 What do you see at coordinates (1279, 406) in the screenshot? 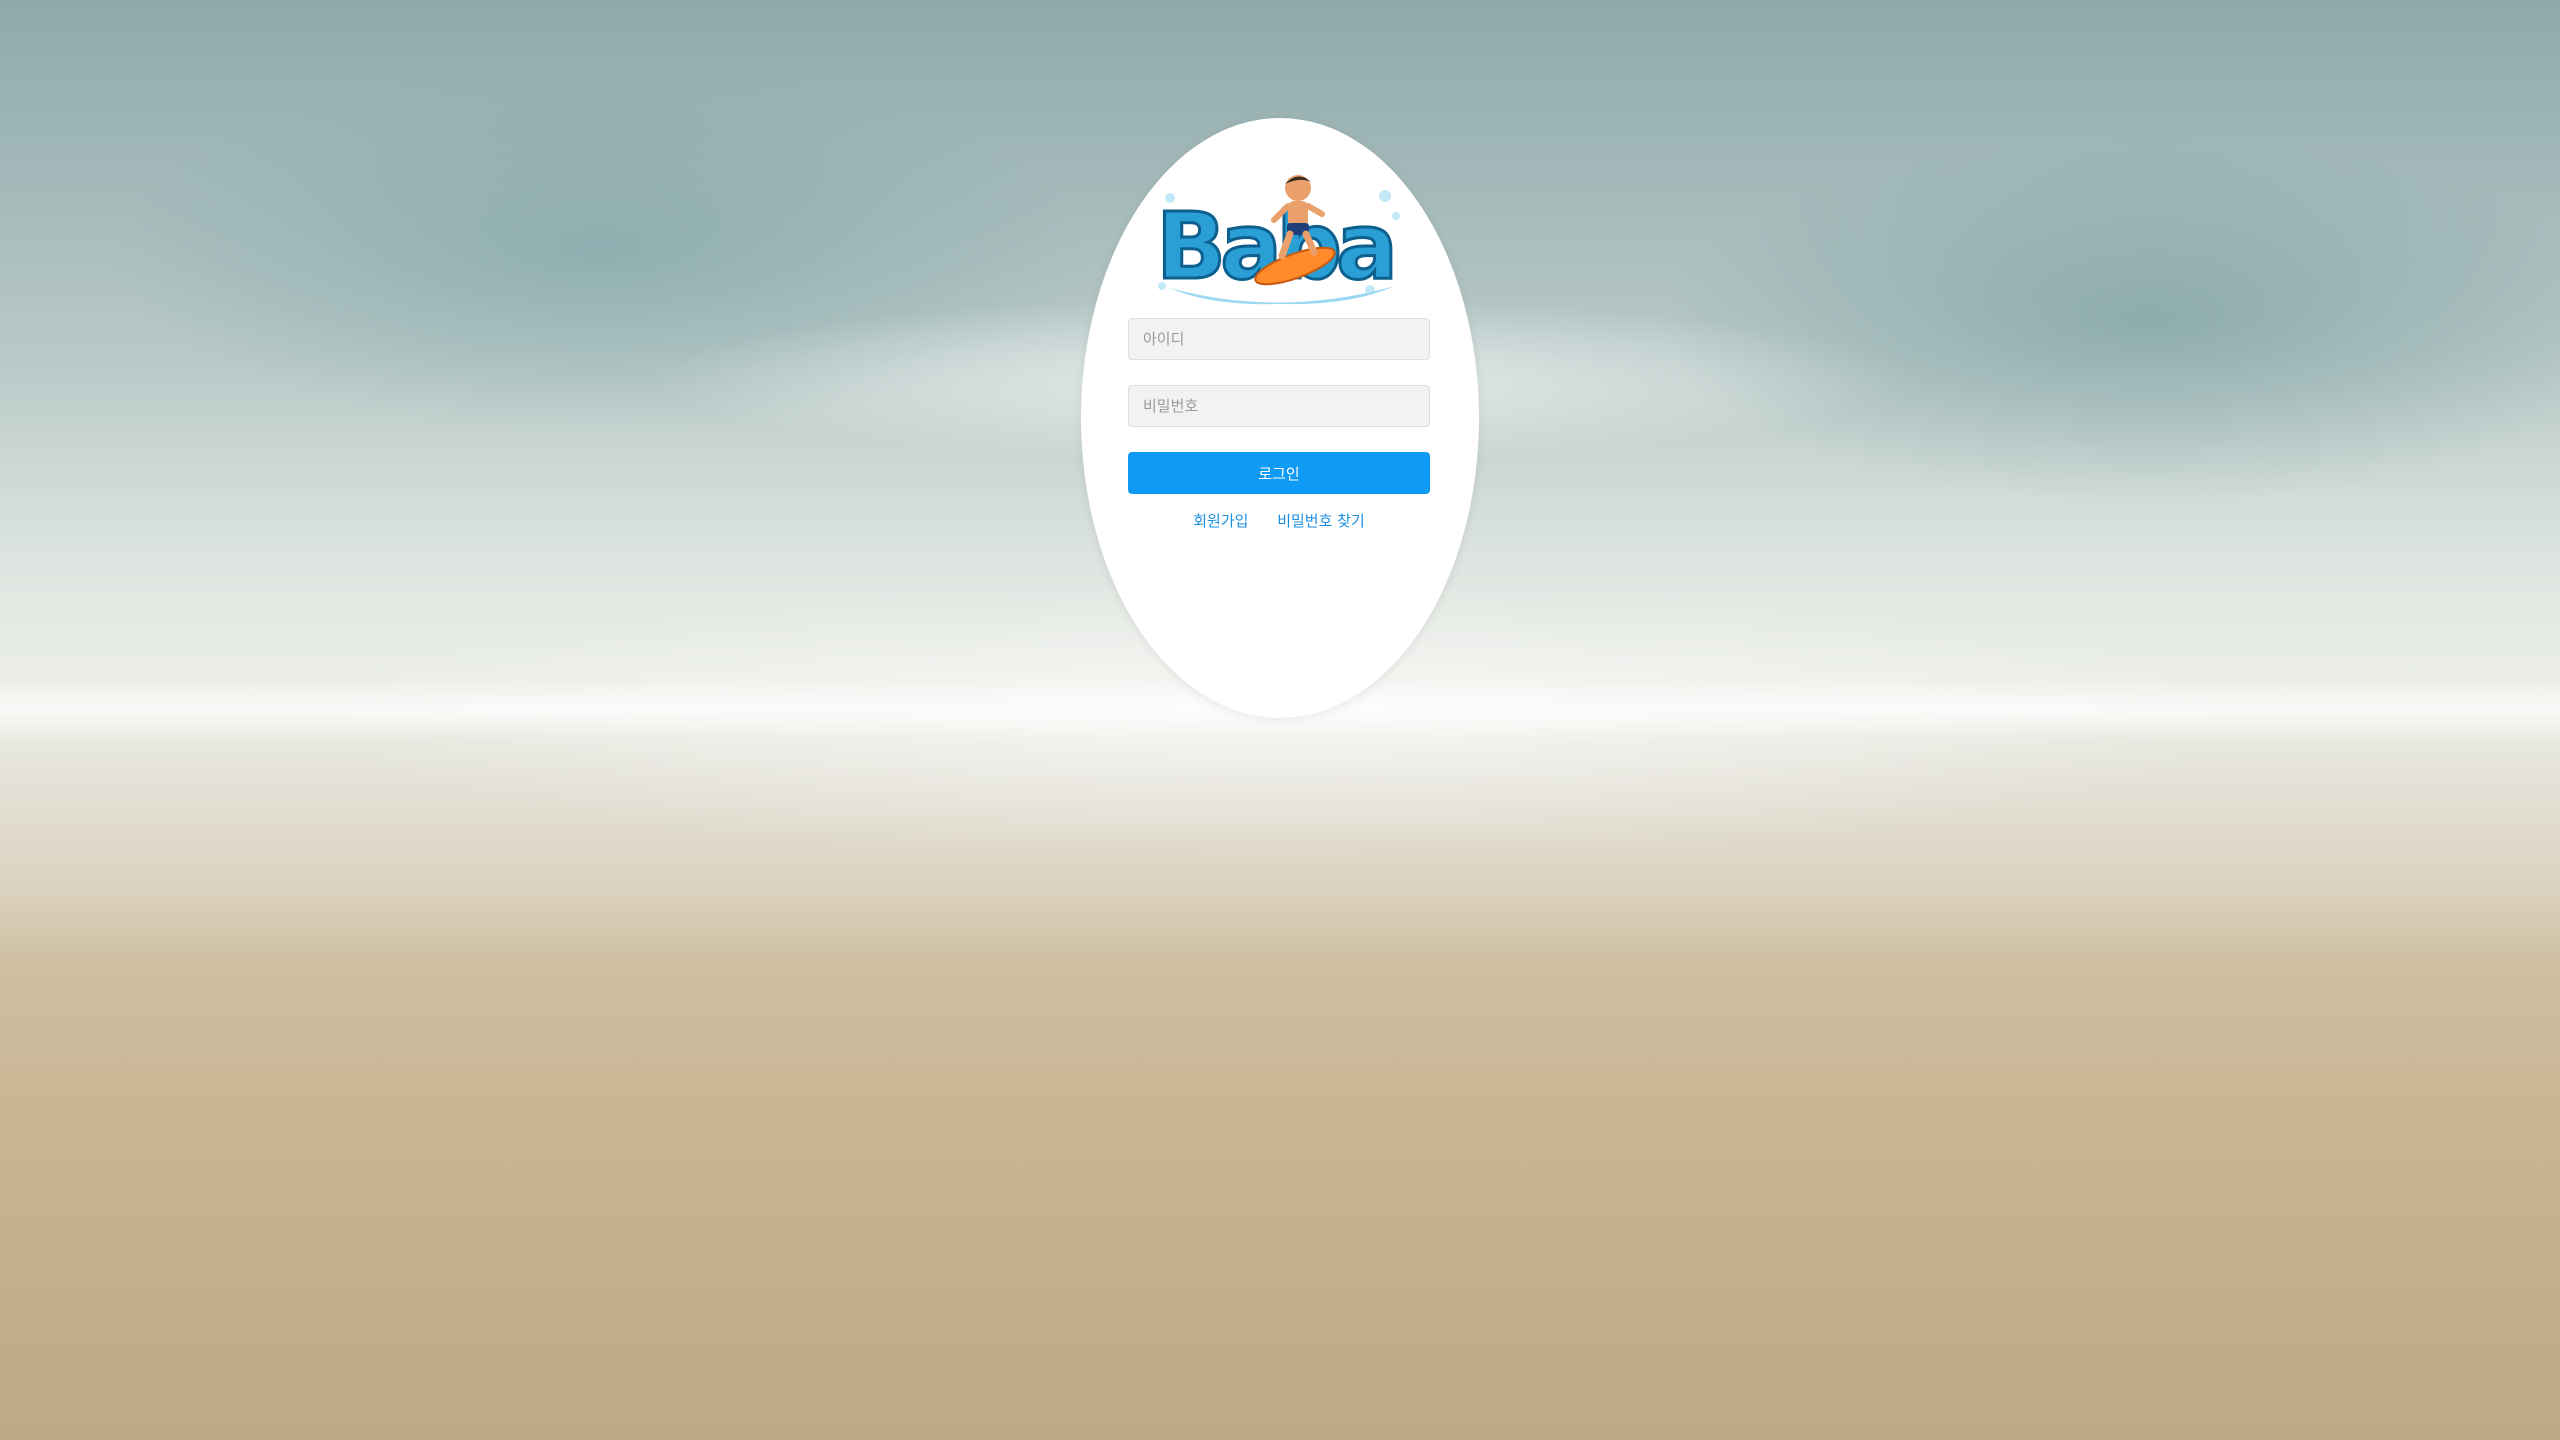
I see `password-input` at bounding box center [1279, 406].